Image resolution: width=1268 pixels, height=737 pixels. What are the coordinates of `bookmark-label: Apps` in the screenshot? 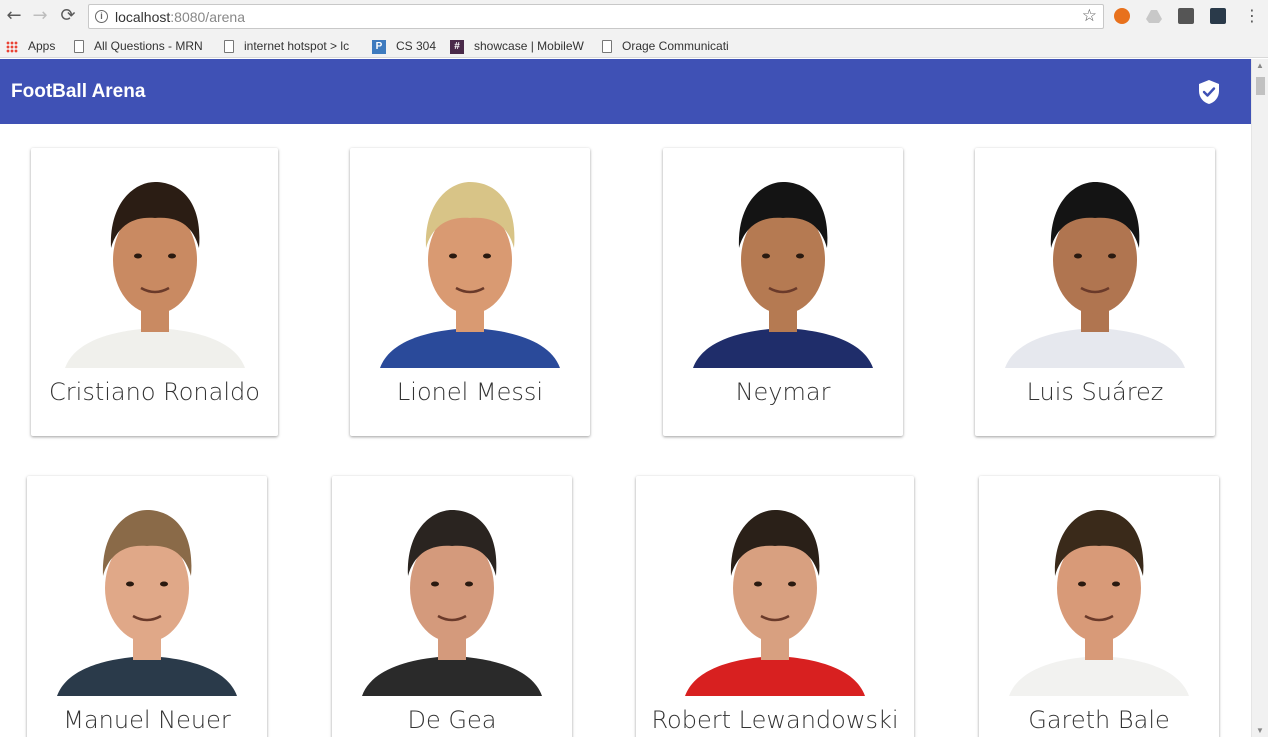 It's located at (42, 46).